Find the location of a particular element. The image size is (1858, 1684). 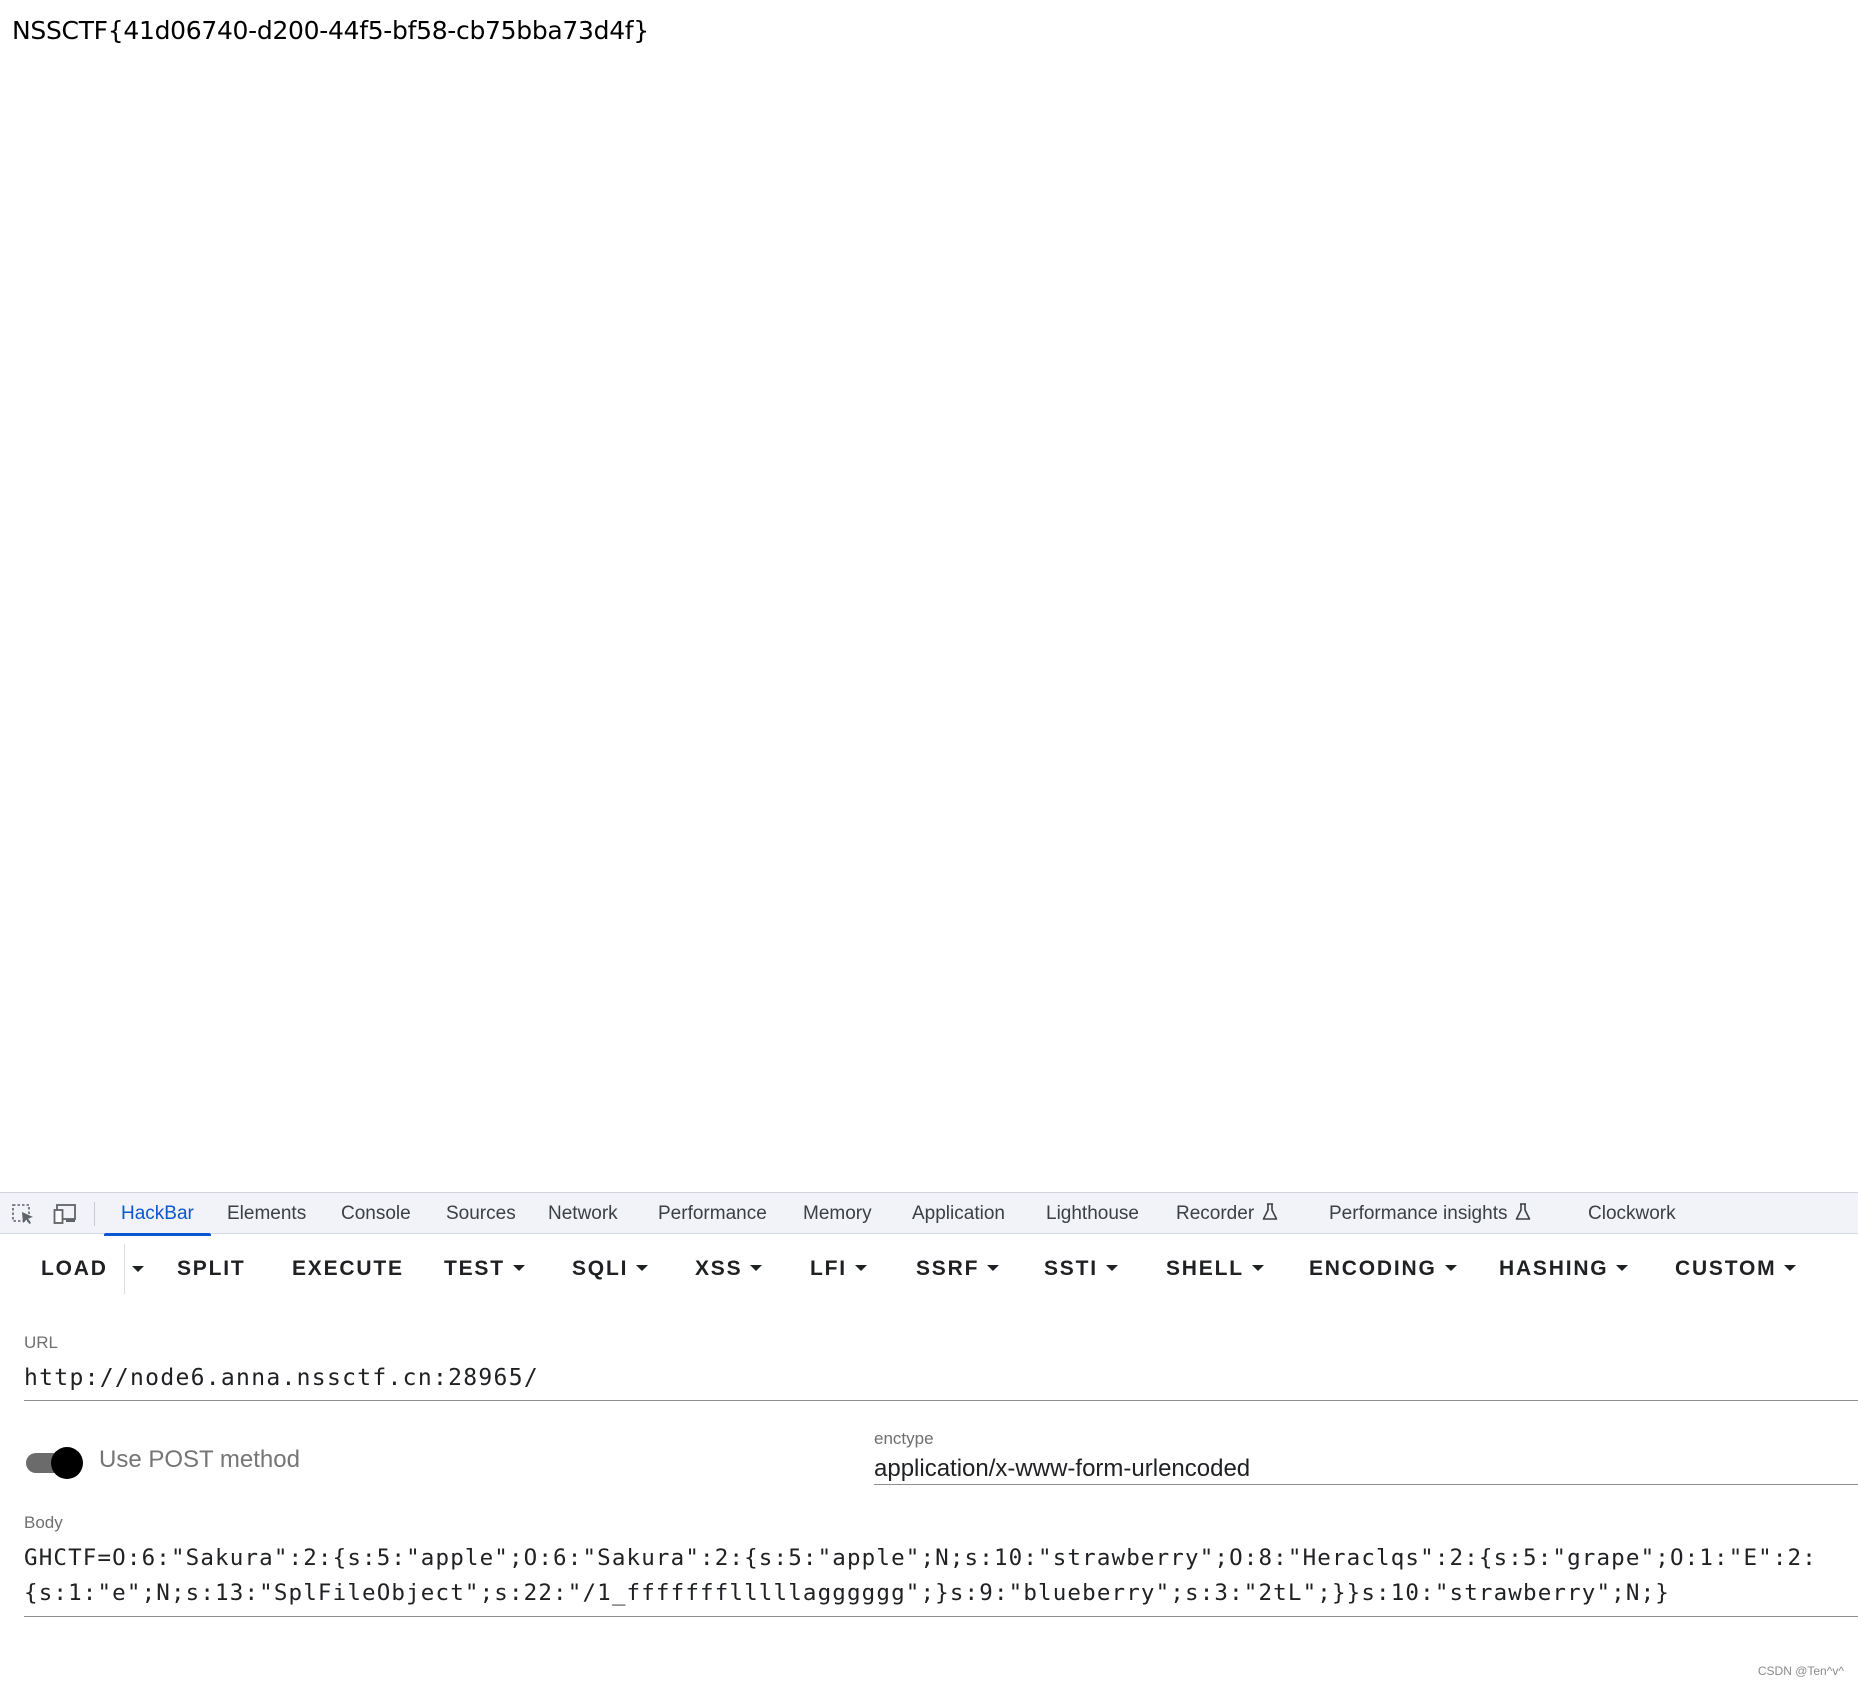

tab-performance: Performance is located at coordinates (712, 1214).